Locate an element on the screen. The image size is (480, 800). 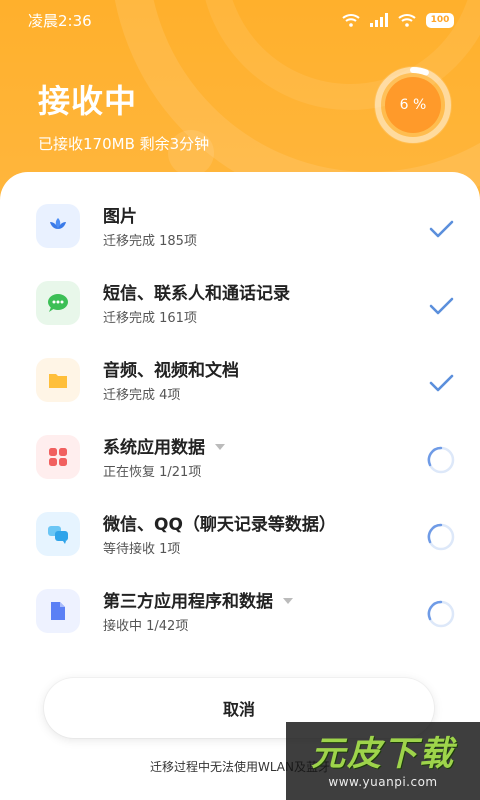
item-subtitle: 迁移完成 161项 is located at coordinates (150, 318).